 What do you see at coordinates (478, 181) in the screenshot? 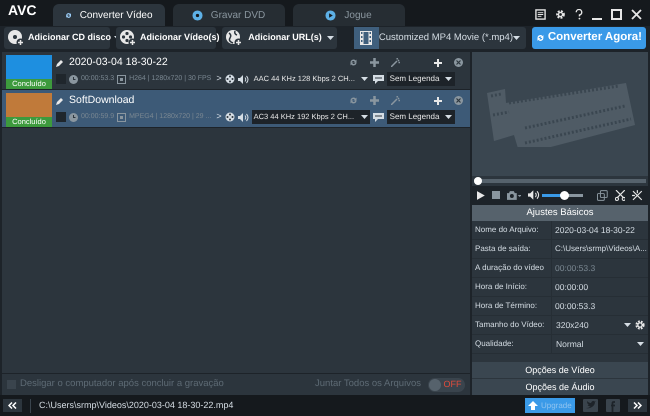
I see `seek-thumb` at bounding box center [478, 181].